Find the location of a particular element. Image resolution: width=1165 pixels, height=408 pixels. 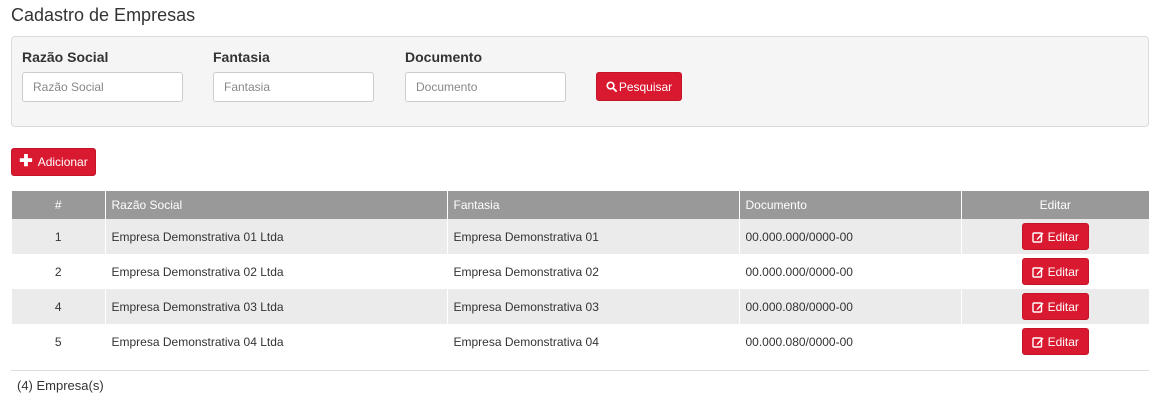

search-button-label: Pesquisar is located at coordinates (645, 86).